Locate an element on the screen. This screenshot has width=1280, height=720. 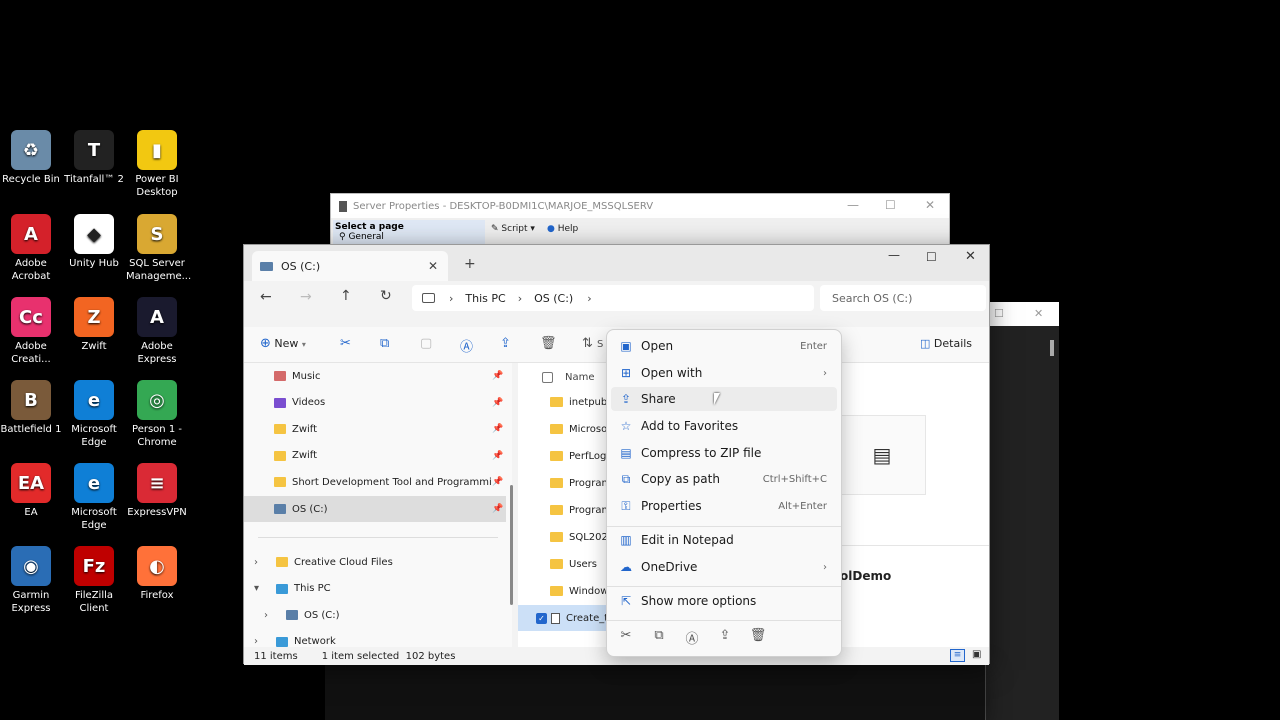
sort-icon: ⇅ S is located at coordinates (592, 343).